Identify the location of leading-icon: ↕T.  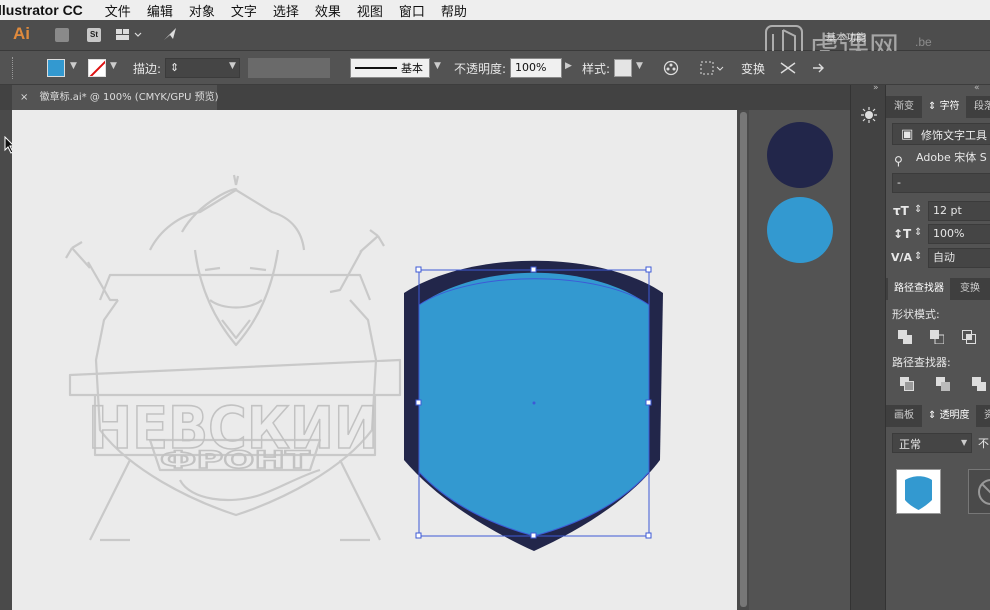
(902, 234).